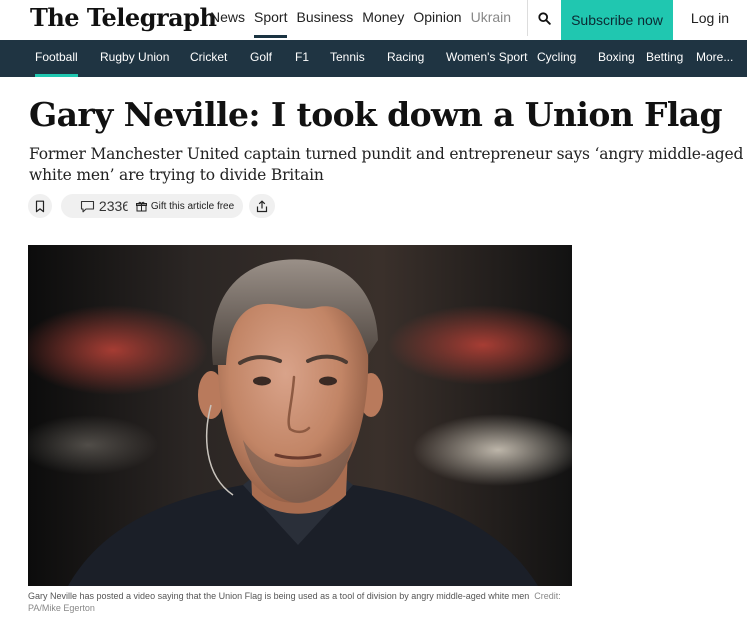 This screenshot has height=627, width=747. Describe the element at coordinates (192, 206) in the screenshot. I see `gift-label: Gift this article free` at that location.